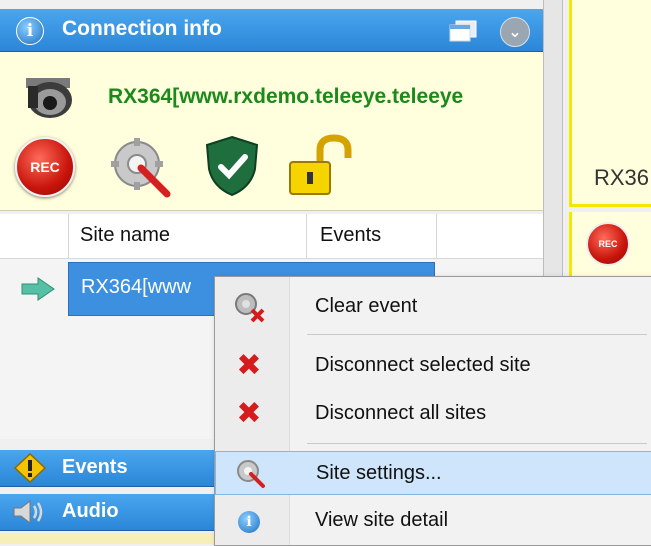 The image size is (651, 546). I want to click on connection-info-header: i Connection info ⌄, so click(271, 30).